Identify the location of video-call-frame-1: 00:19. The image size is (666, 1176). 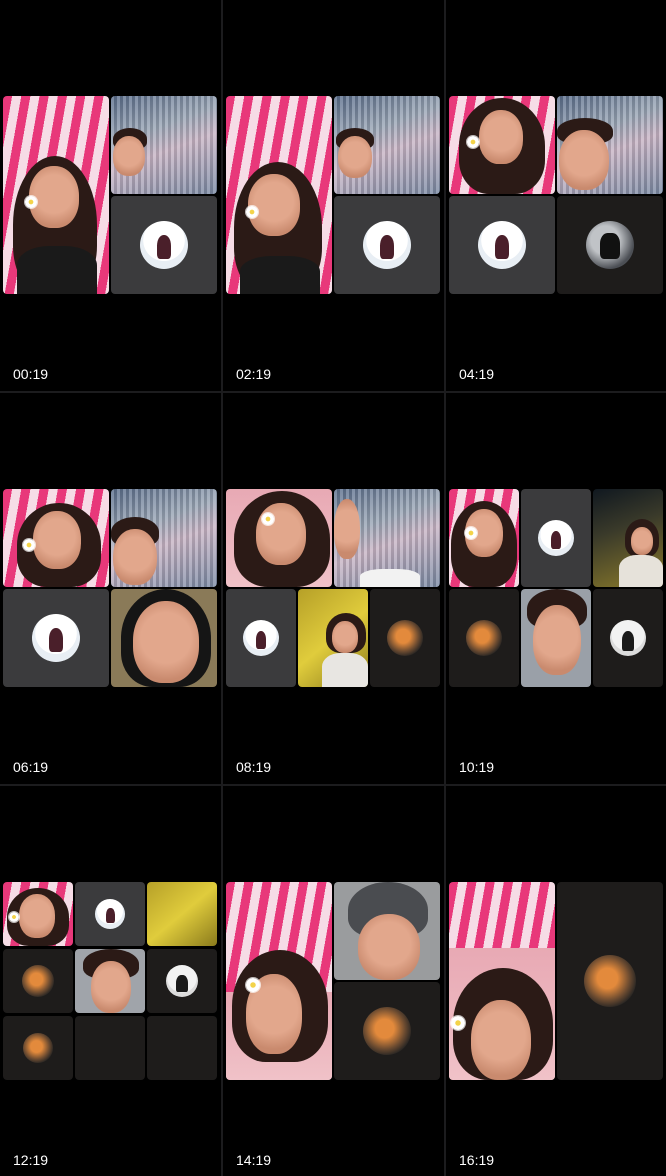
(110, 195).